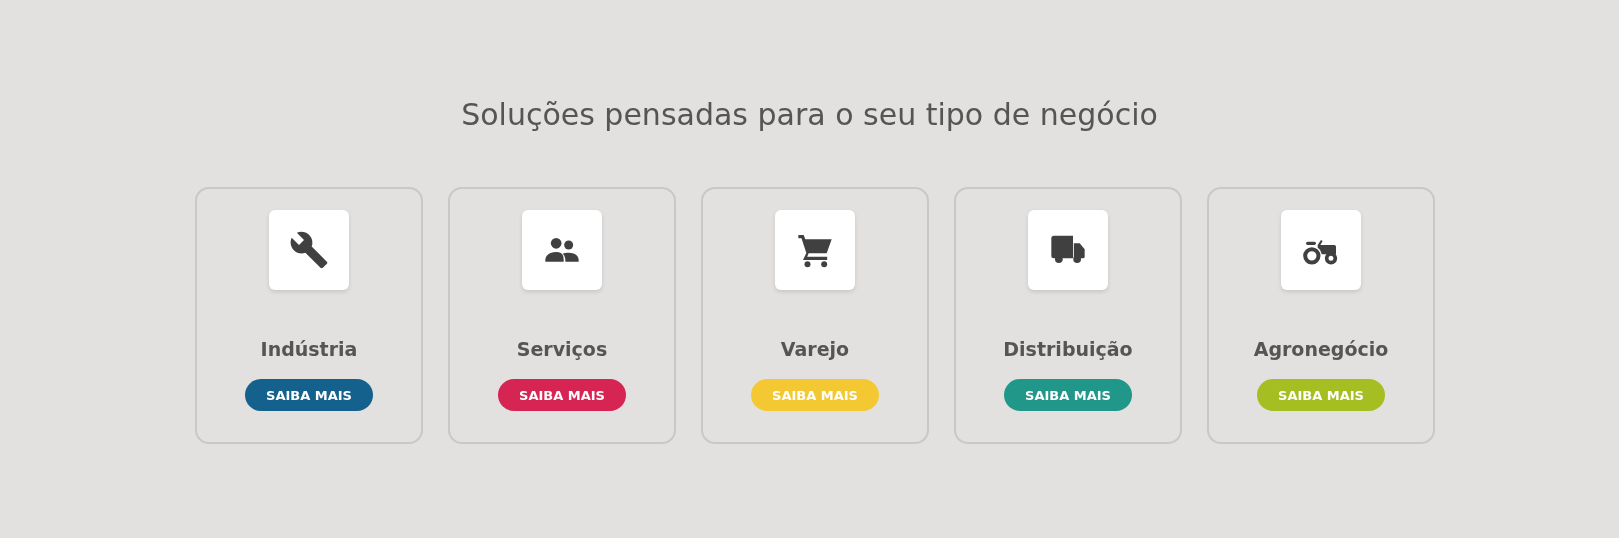 The width and height of the screenshot is (1619, 538). I want to click on section-heading: Soluções pensadas para o seu tipo de negócio, so click(809, 115).